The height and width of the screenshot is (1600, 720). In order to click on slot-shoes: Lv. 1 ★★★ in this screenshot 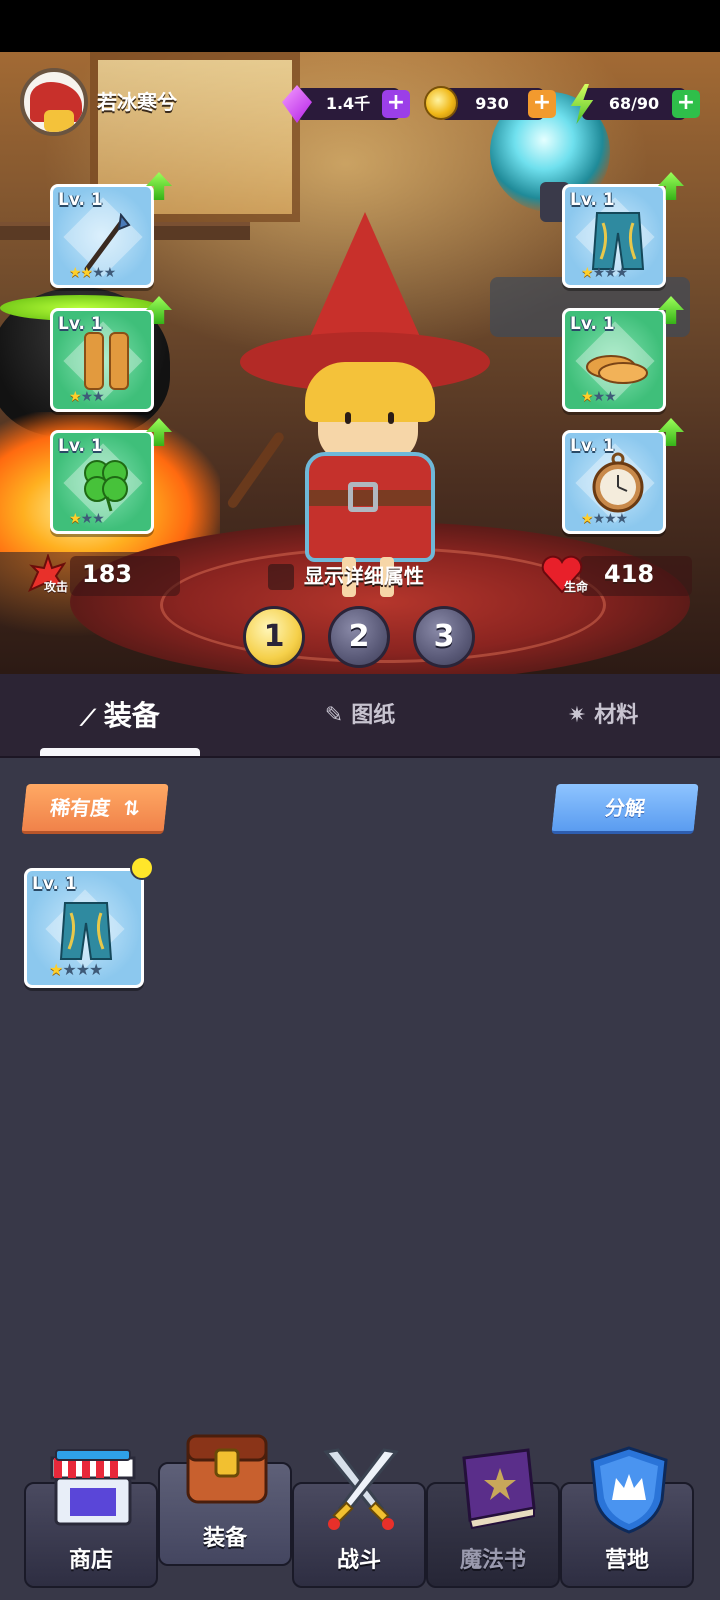, I will do `click(614, 360)`.